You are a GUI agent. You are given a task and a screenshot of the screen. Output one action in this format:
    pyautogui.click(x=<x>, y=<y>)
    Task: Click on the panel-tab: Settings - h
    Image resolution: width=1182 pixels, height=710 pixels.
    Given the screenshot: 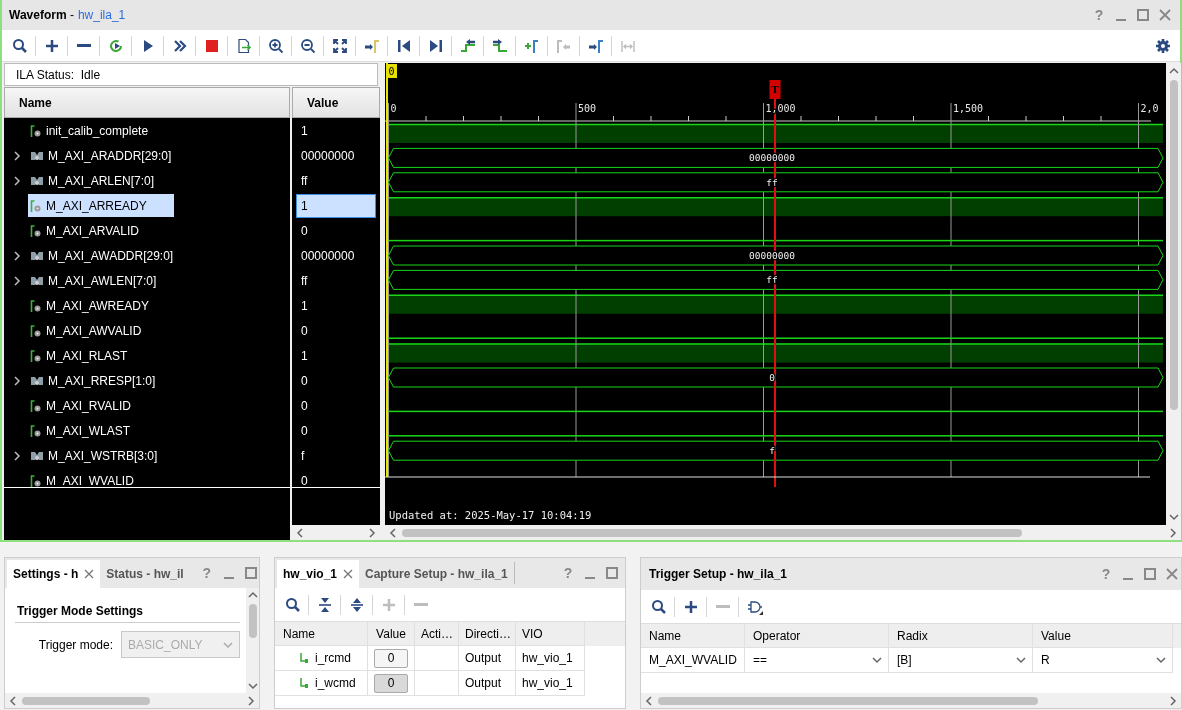 What is the action you would take?
    pyautogui.click(x=54, y=574)
    